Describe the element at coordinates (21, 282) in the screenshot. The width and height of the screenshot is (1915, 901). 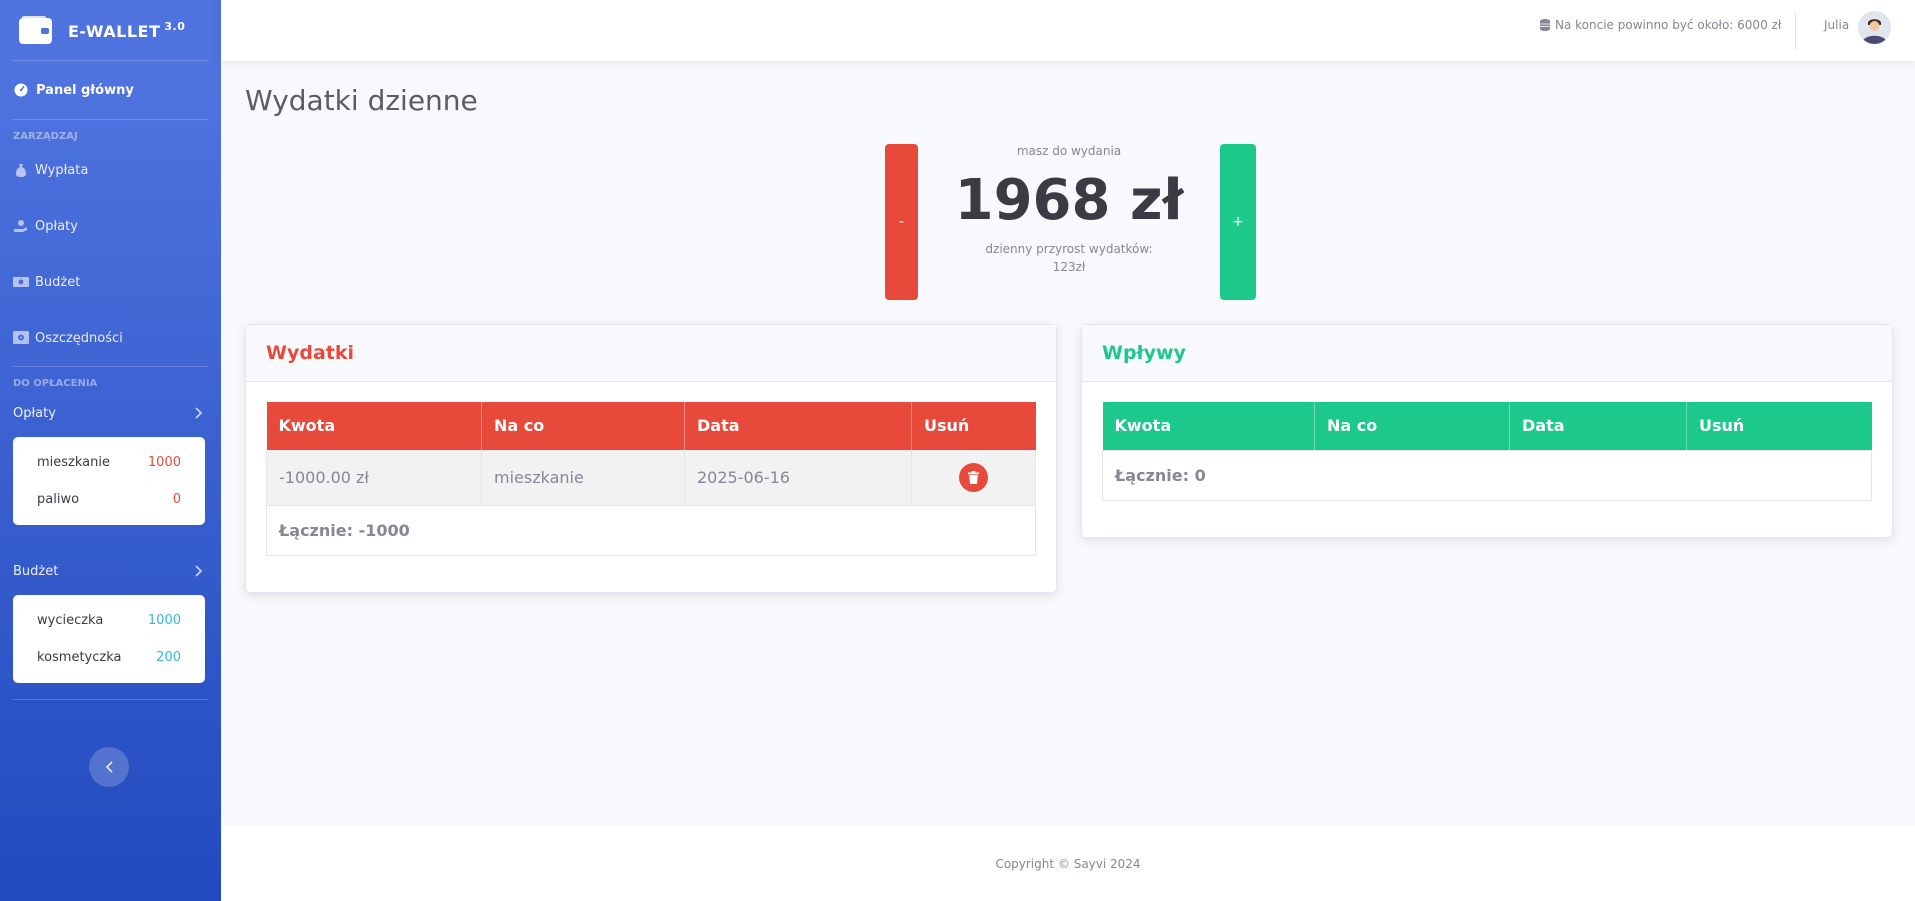
I see `banknote-icon` at that location.